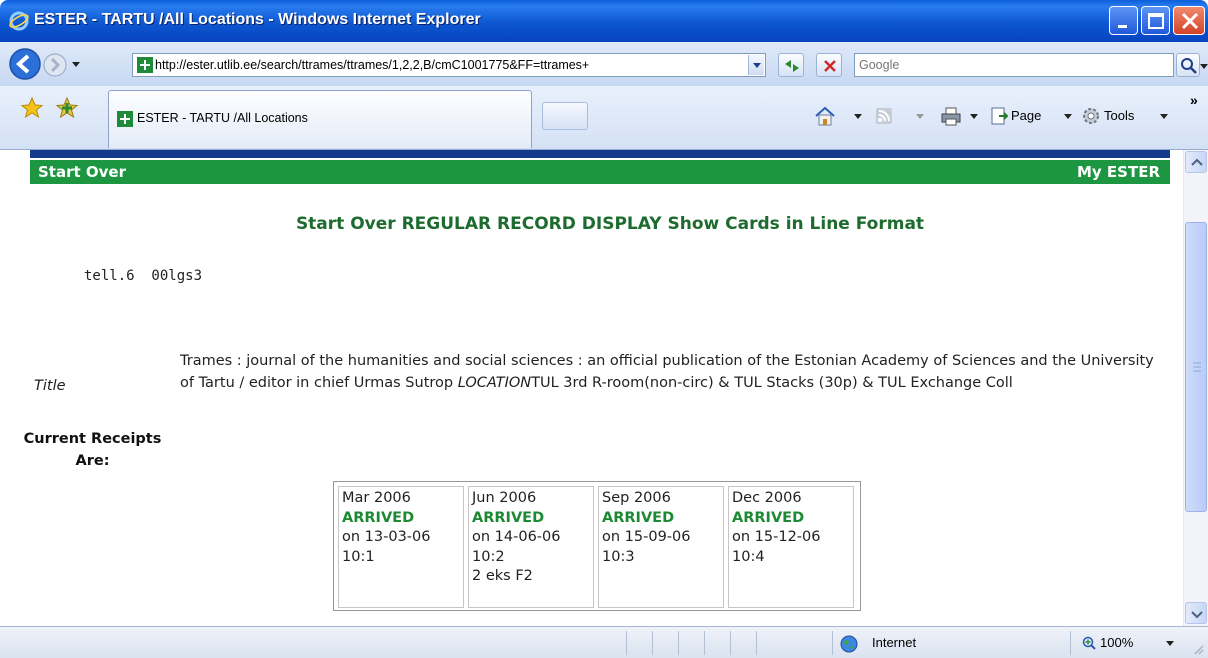 Image resolution: width=1208 pixels, height=658 pixels. I want to click on grip-icon, so click(1197, 367).